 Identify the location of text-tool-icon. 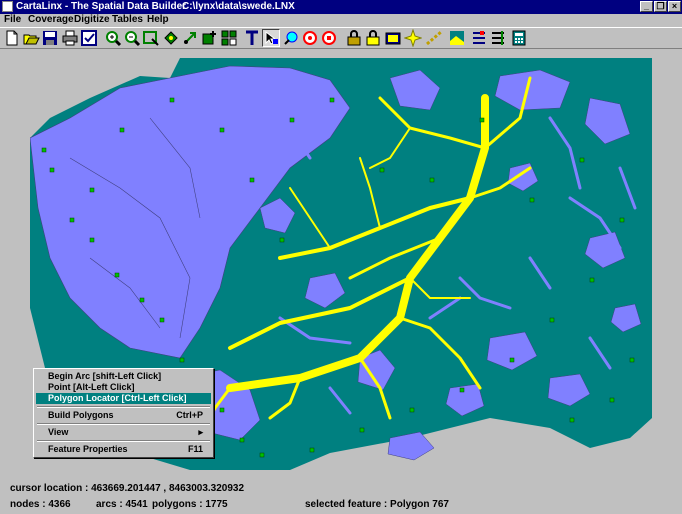
(252, 38).